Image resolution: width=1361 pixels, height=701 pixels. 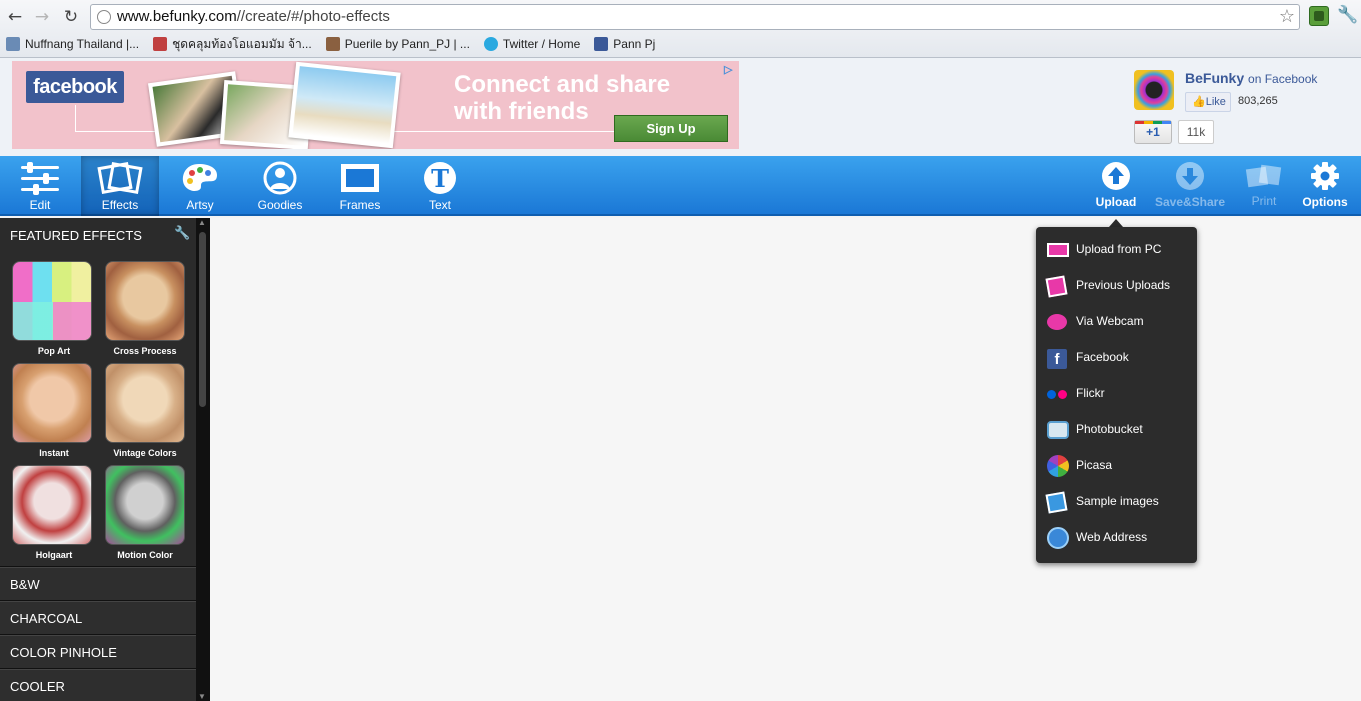 What do you see at coordinates (1325, 202) in the screenshot?
I see `options-tool-label: Options` at bounding box center [1325, 202].